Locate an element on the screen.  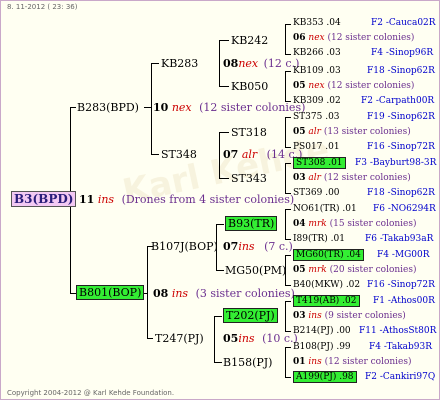
ancestor-queen: ST318 is located at coordinates (249, 132).